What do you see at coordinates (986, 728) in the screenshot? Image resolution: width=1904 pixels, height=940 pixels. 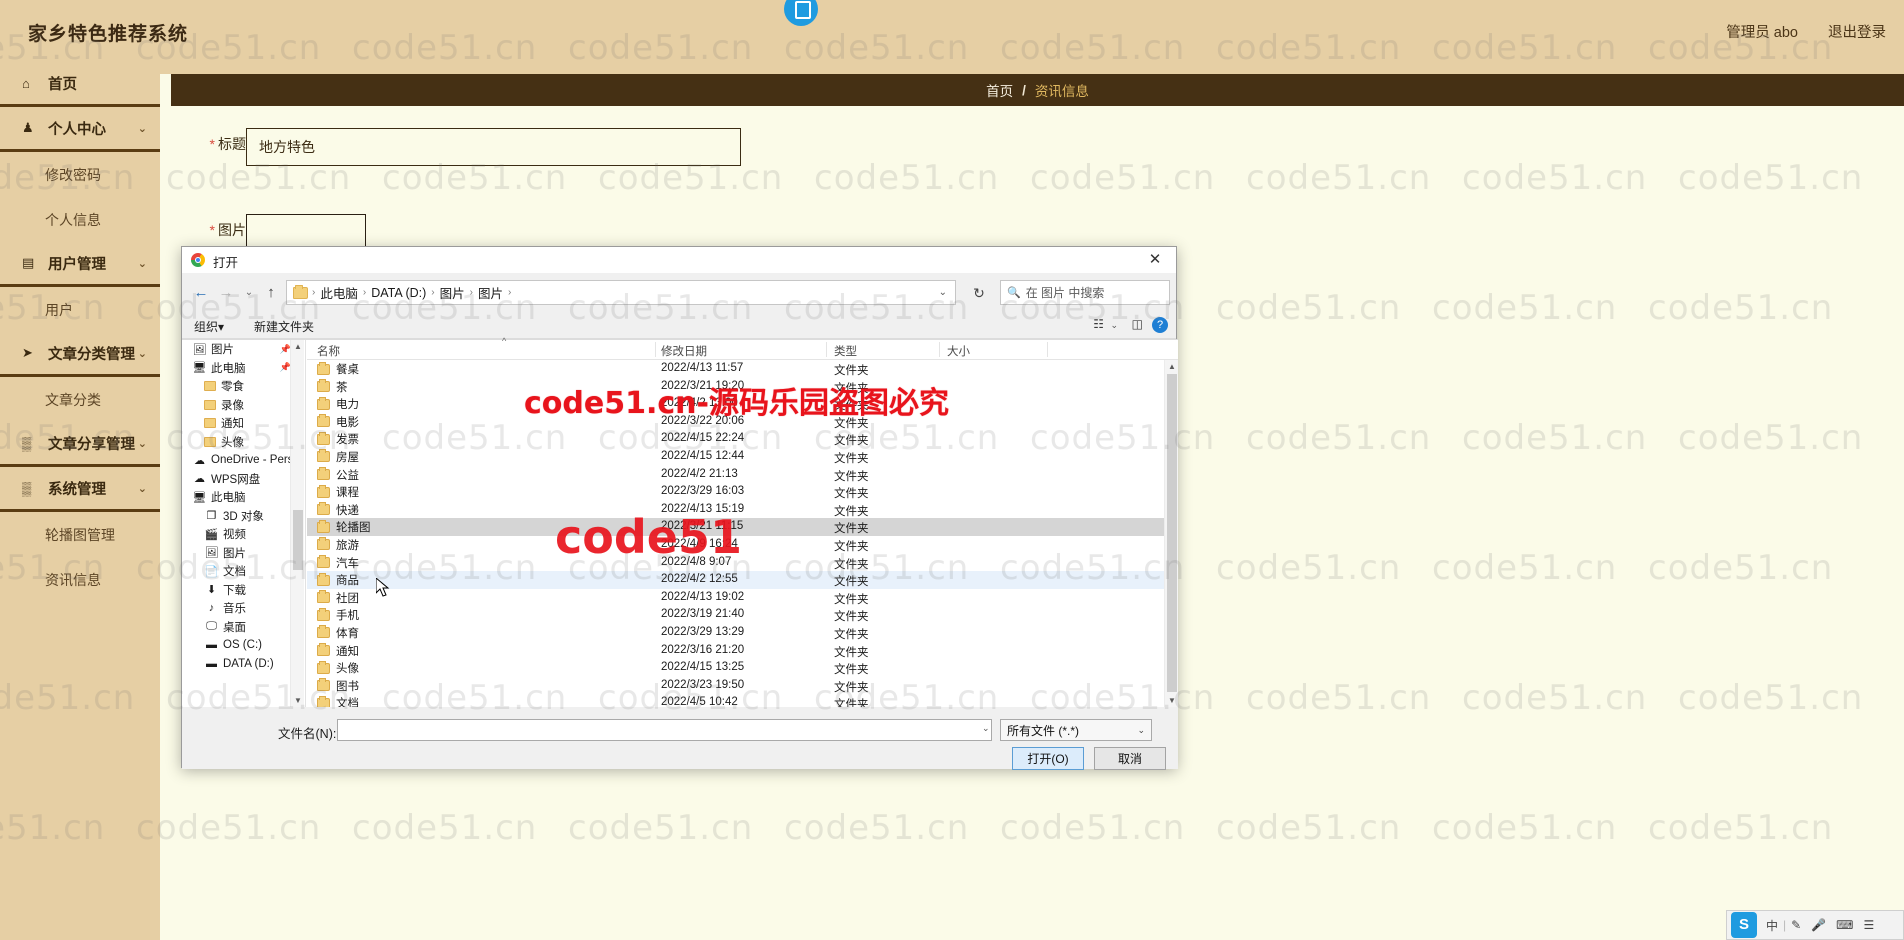 I see `filename-dropdown-icon: ⌄` at bounding box center [986, 728].